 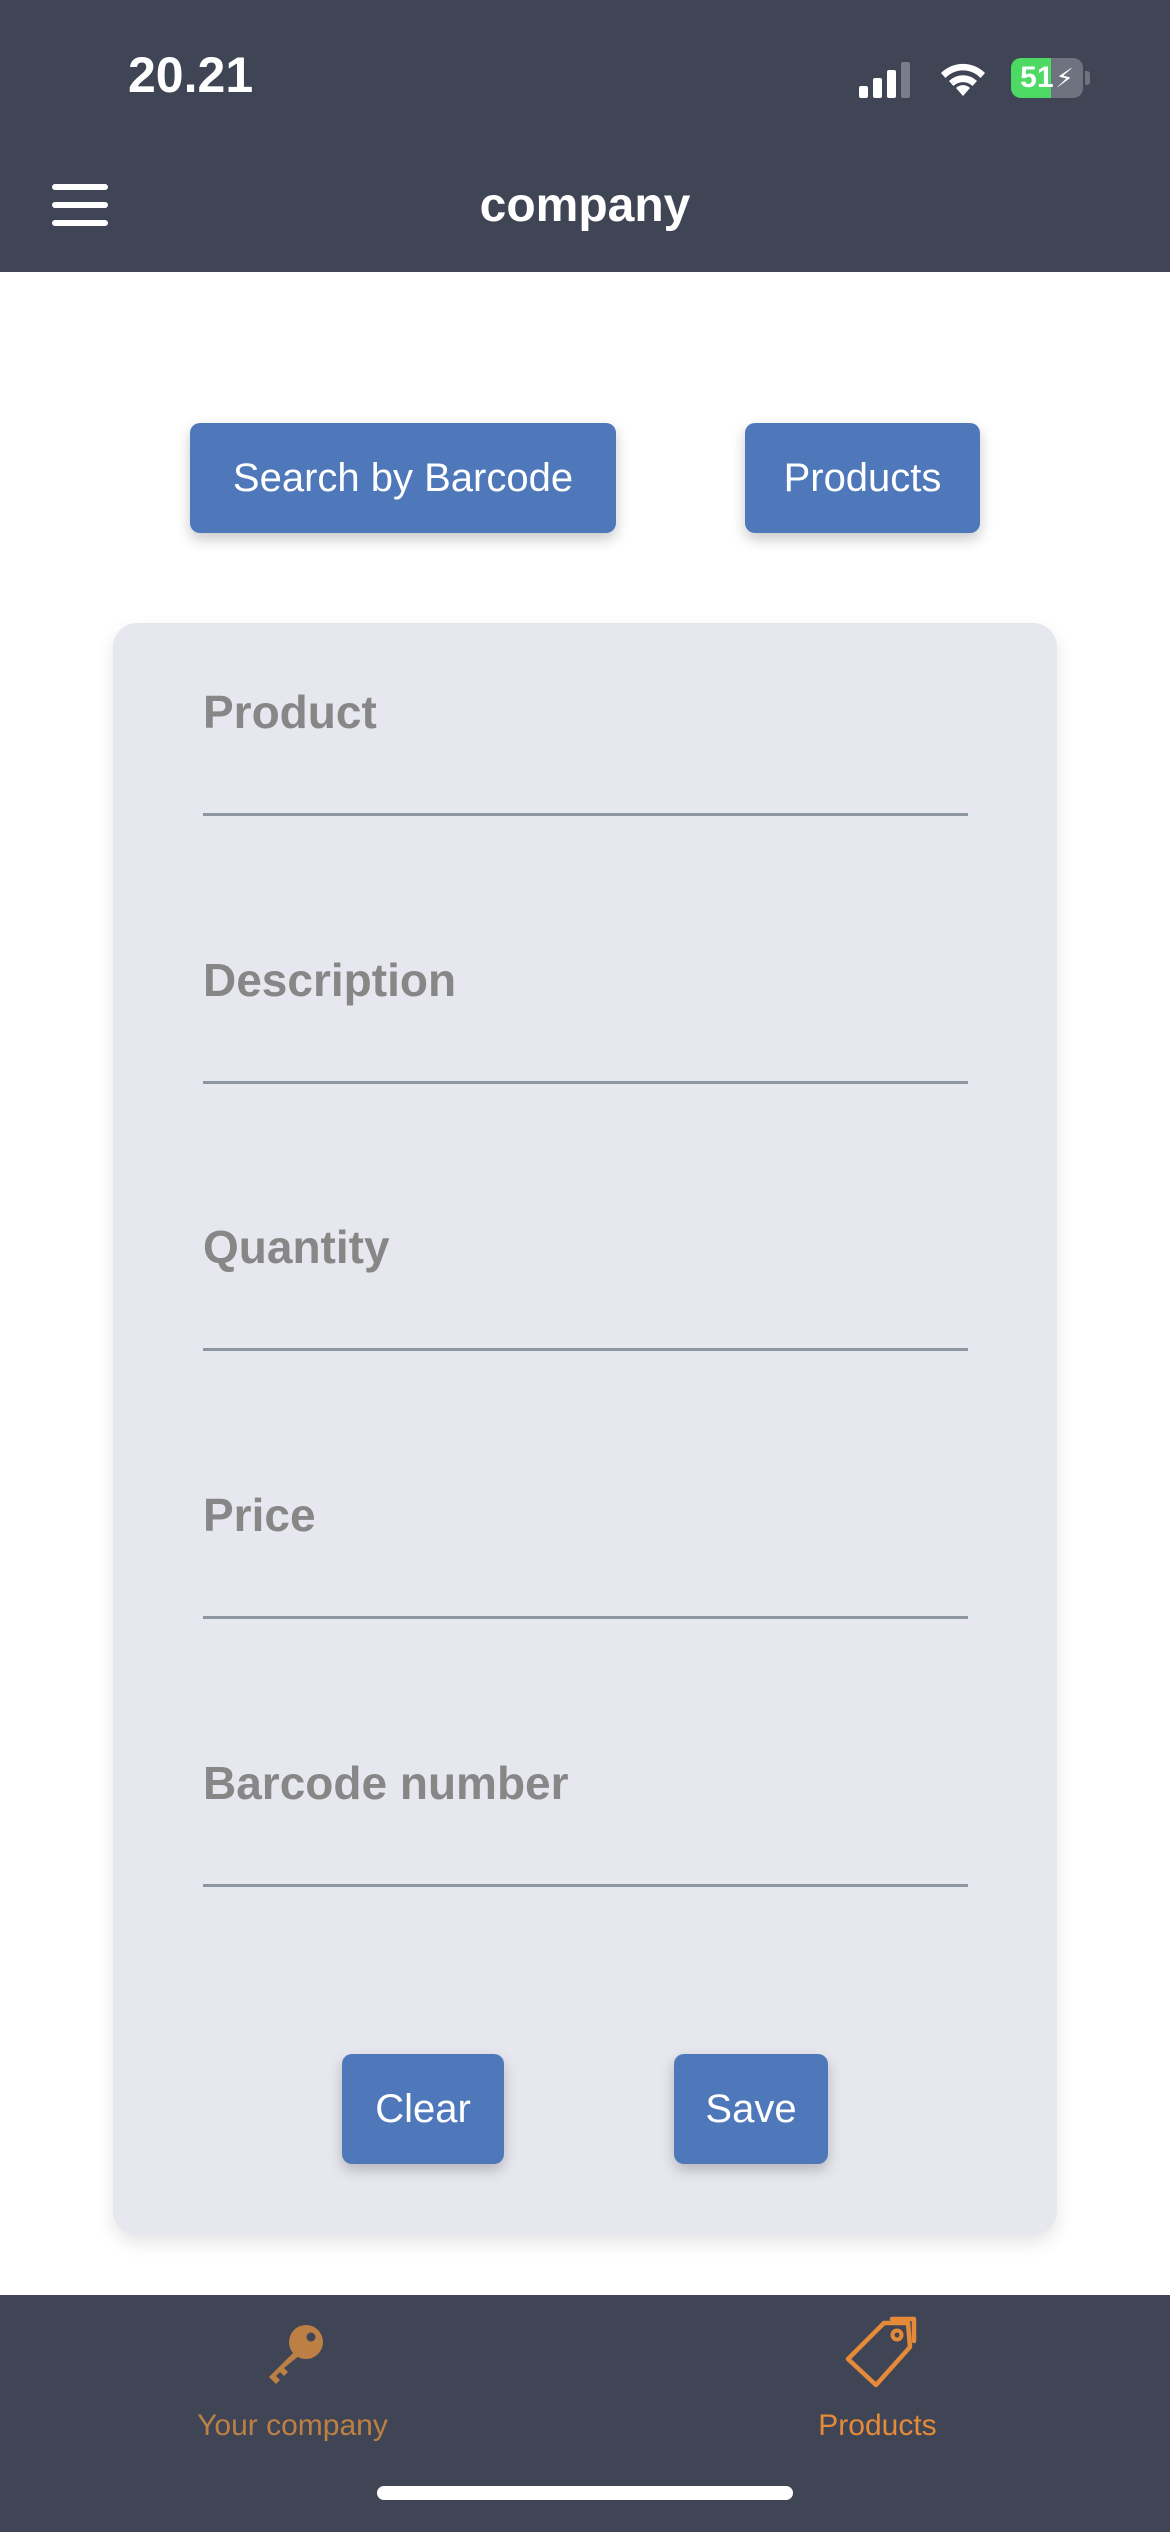 What do you see at coordinates (585, 1855) in the screenshot?
I see `barcode-number-input` at bounding box center [585, 1855].